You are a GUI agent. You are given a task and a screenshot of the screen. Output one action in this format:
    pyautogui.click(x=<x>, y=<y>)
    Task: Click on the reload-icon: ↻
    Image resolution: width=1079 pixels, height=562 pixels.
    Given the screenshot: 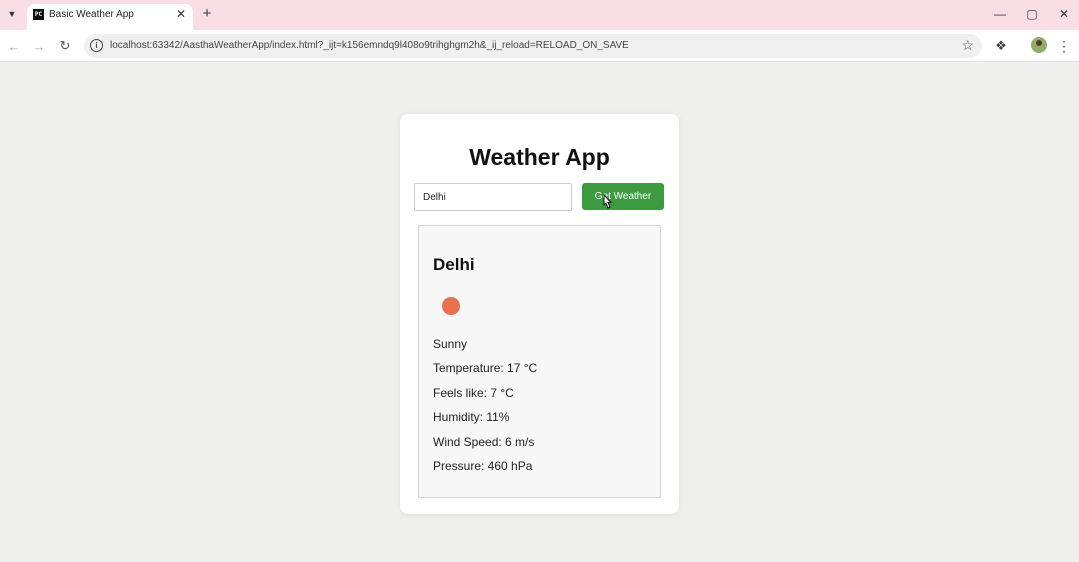 What is the action you would take?
    pyautogui.click(x=65, y=46)
    